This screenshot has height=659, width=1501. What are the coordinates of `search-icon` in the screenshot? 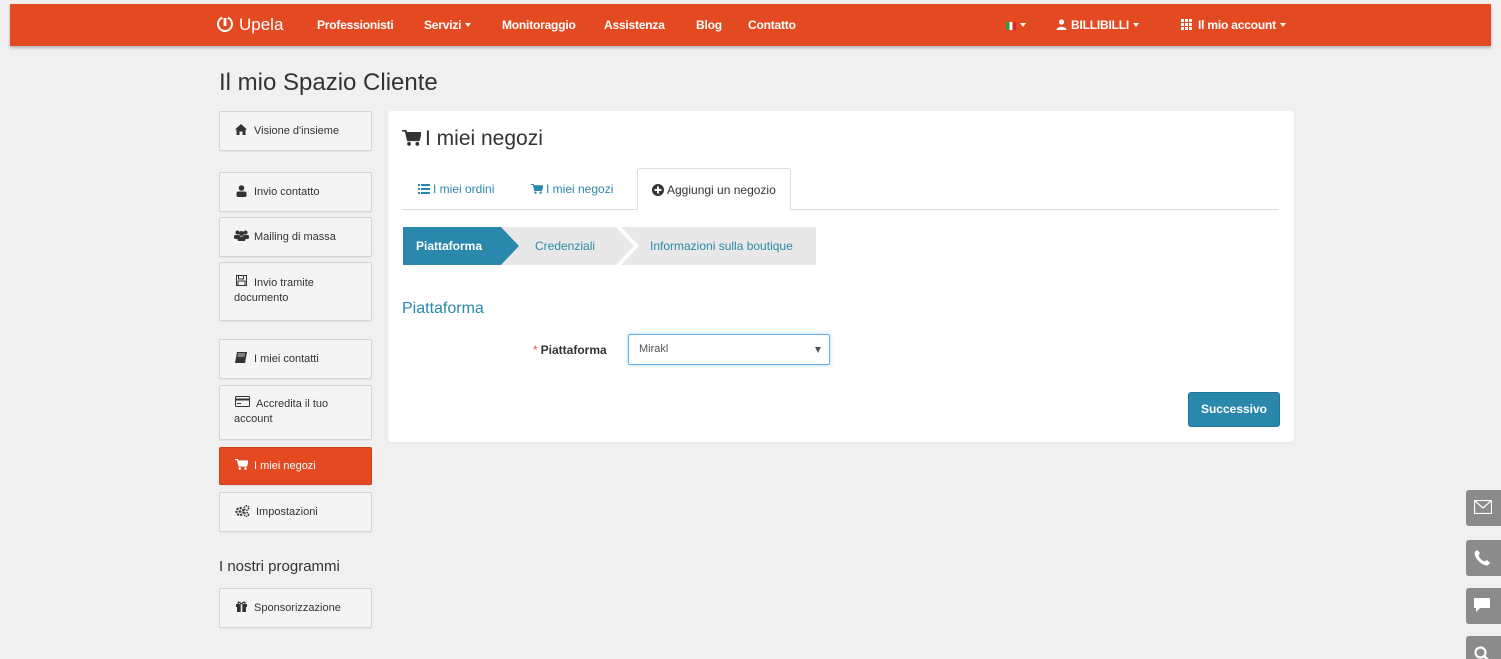 It's located at (1481, 652).